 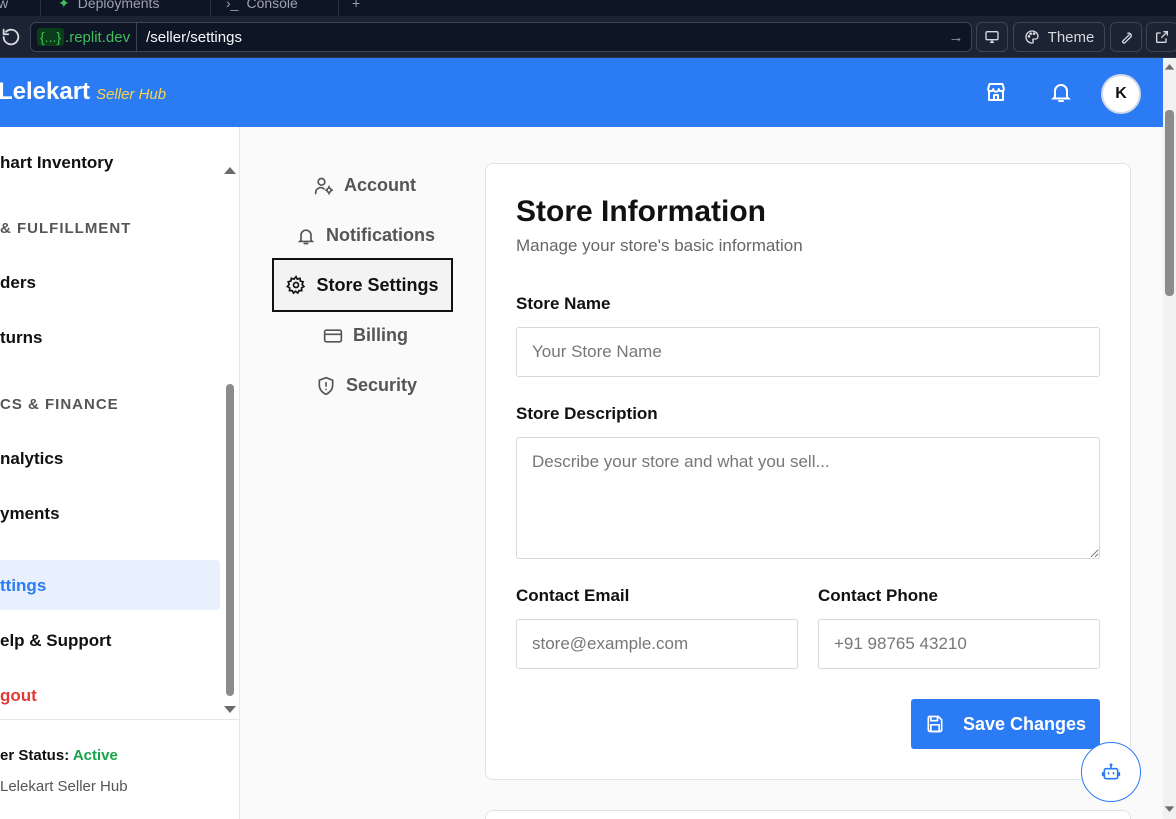 I want to click on scroll-up-arrow-icon, so click(x=230, y=170).